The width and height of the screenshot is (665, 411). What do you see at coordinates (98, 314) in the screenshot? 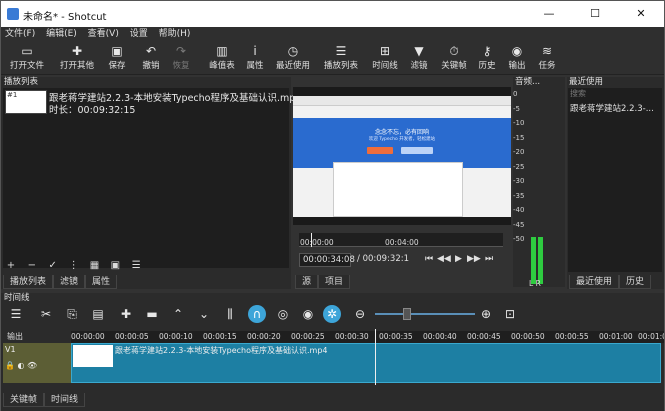
I see `paste-icon: ▤` at bounding box center [98, 314].